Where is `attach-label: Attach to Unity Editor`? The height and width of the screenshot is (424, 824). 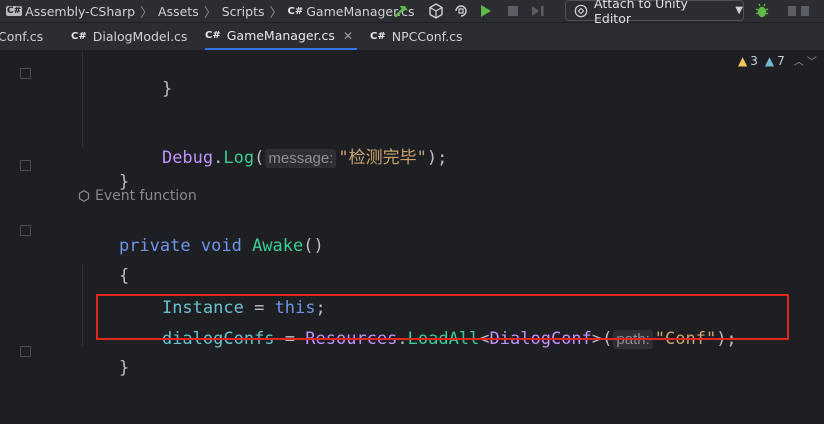 attach-label: Attach to Unity Editor is located at coordinates (641, 13).